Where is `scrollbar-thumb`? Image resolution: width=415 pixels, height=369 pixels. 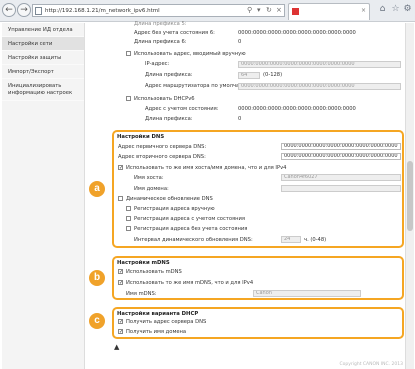
scrollbar-thumb is located at coordinates (410, 196).